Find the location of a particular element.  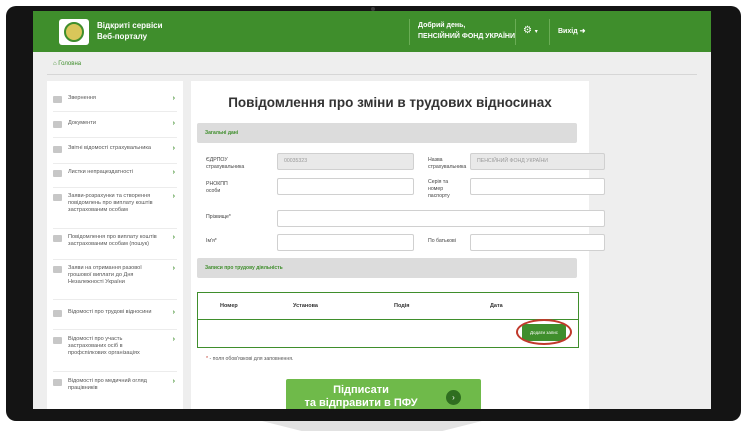

gear-icon: ⚙ is located at coordinates (527, 30).